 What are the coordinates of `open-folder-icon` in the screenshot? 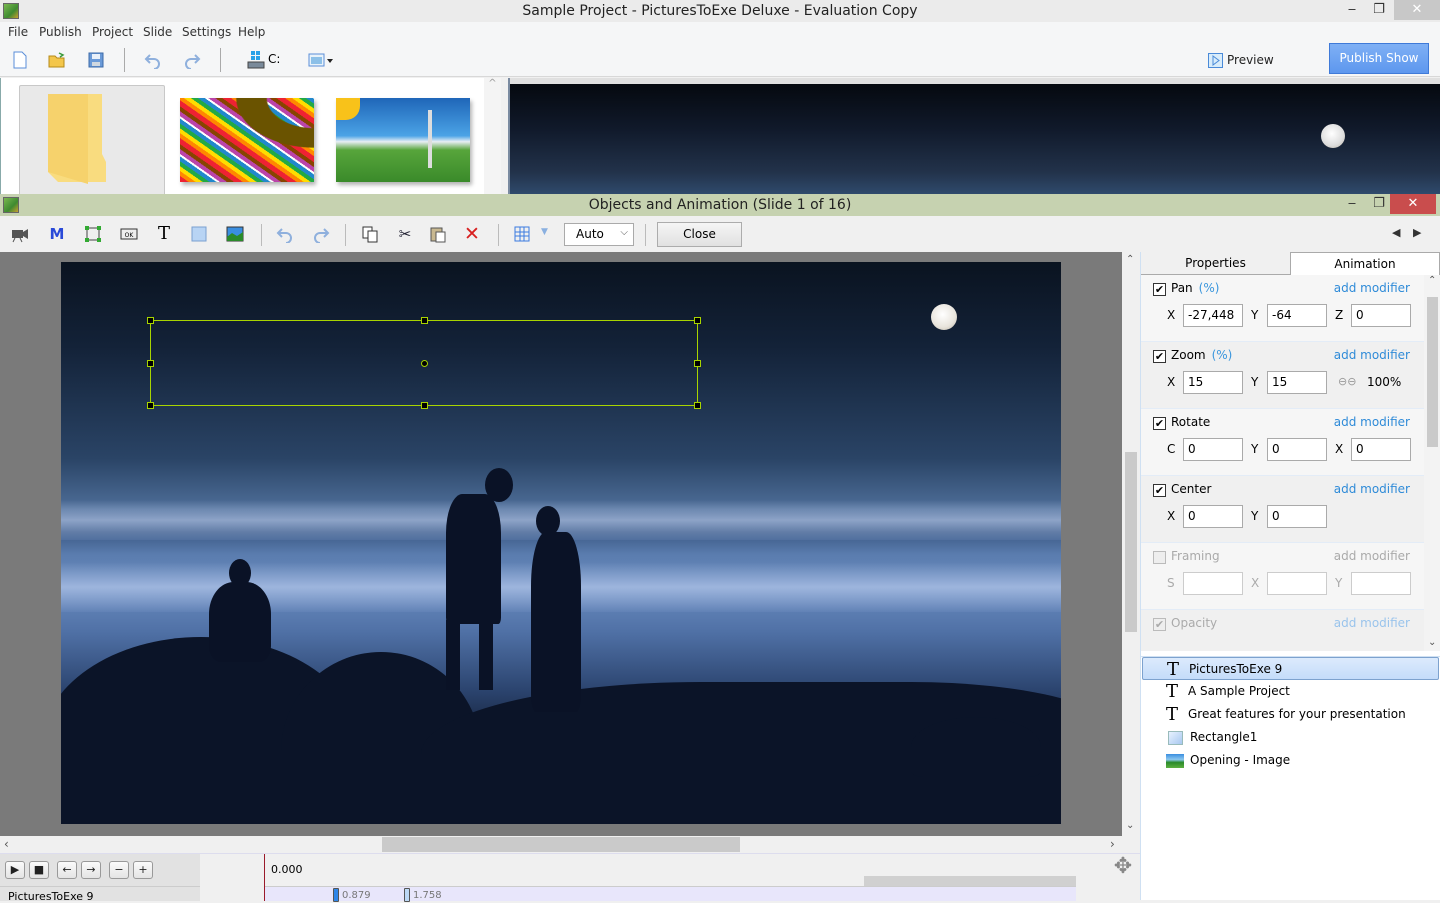 It's located at (57, 60).